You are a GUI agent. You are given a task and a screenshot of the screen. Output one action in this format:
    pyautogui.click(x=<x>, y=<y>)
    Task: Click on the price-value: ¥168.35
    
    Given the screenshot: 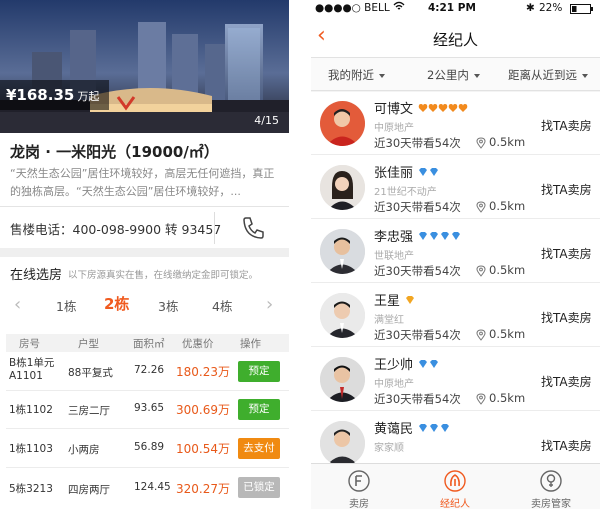 What is the action you would take?
    pyautogui.click(x=40, y=95)
    